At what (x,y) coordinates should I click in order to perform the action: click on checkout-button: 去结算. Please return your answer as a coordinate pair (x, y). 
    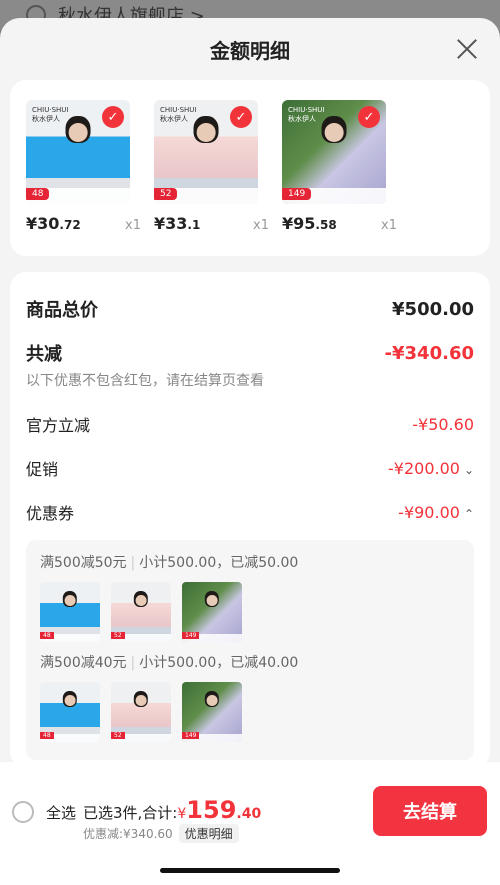
    Looking at the image, I should click on (430, 811).